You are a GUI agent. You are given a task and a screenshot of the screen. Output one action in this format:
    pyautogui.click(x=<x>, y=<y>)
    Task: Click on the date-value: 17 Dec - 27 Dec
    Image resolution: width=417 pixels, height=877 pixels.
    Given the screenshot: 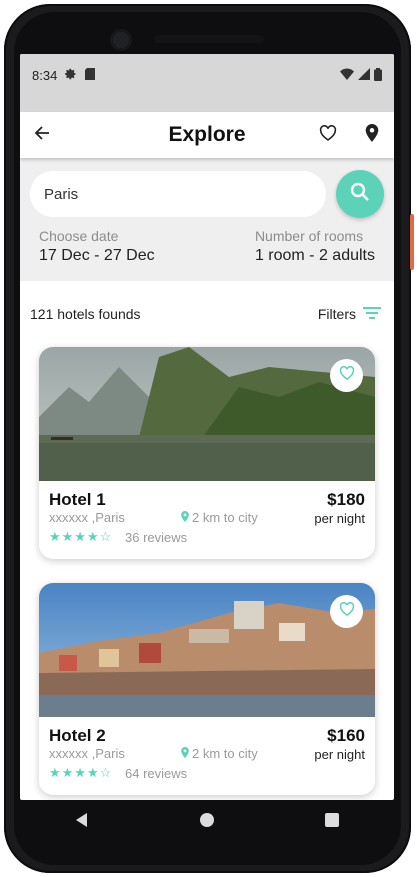 What is the action you would take?
    pyautogui.click(x=97, y=255)
    